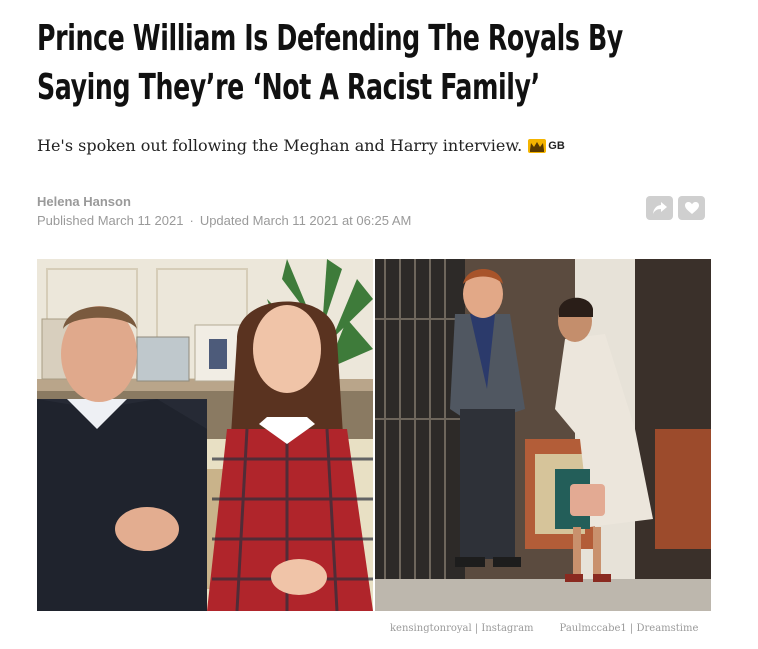 Image resolution: width=758 pixels, height=649 pixels. I want to click on edition-badge: GB, so click(546, 145).